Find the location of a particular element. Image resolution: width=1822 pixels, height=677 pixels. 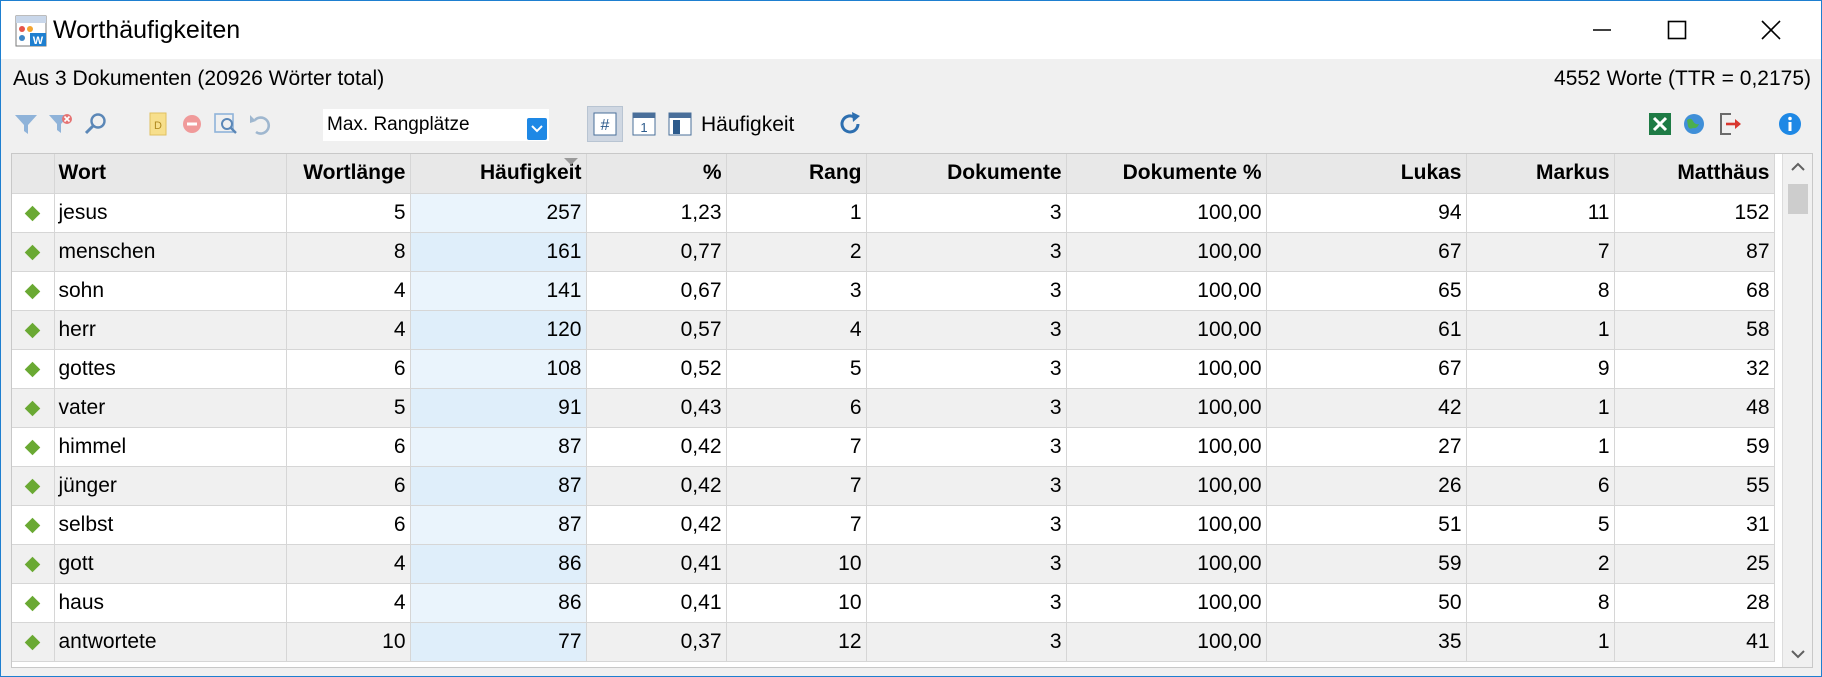

cell-frequency: 108 is located at coordinates (498, 369).